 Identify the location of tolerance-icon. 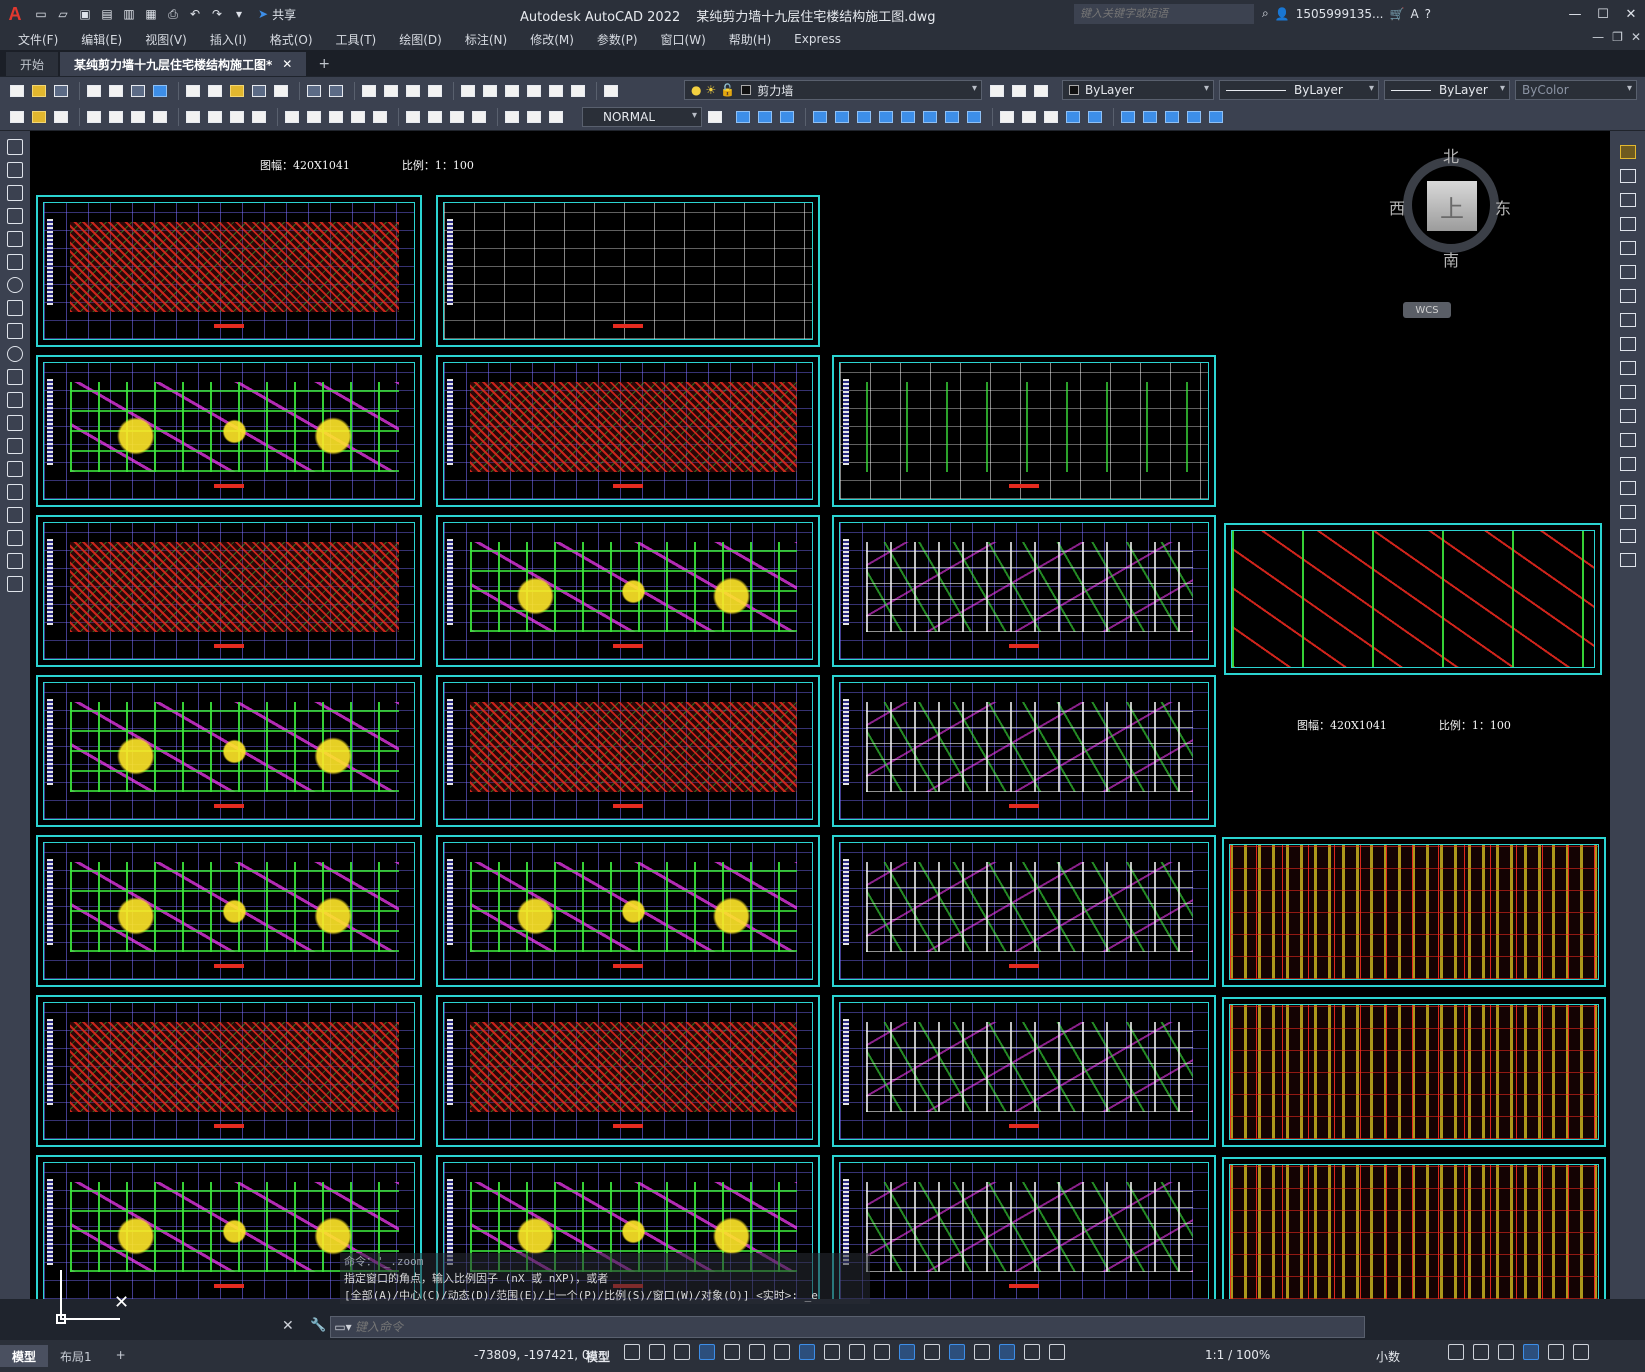
(413, 117).